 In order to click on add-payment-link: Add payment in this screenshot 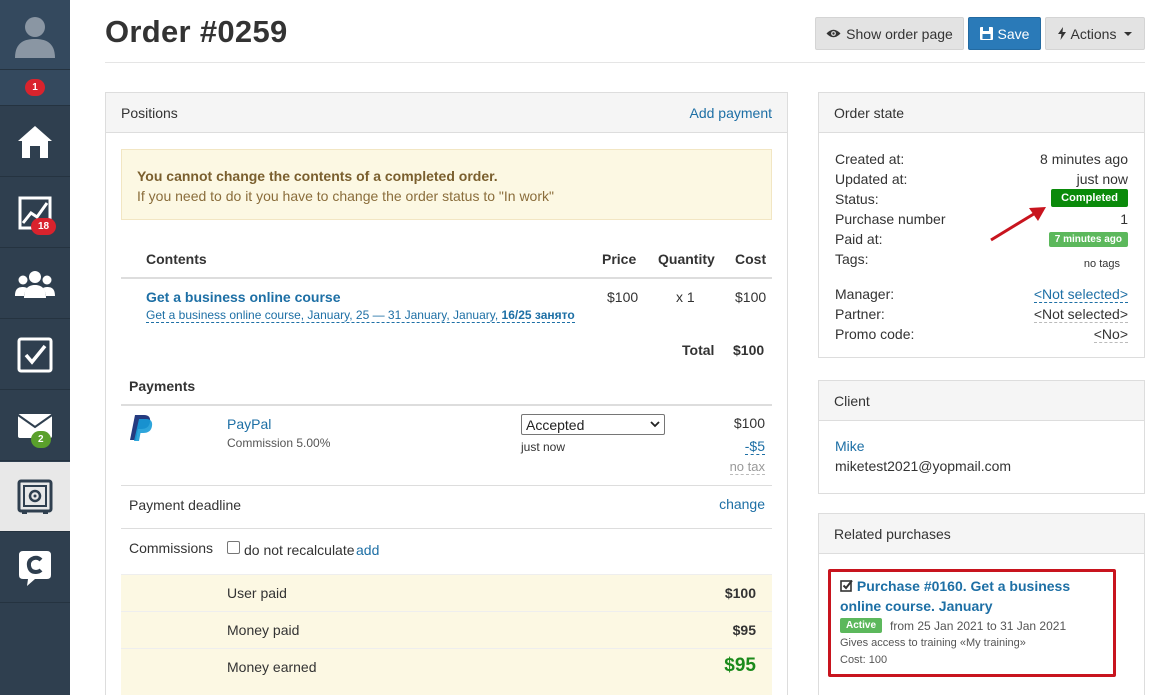, I will do `click(731, 113)`.